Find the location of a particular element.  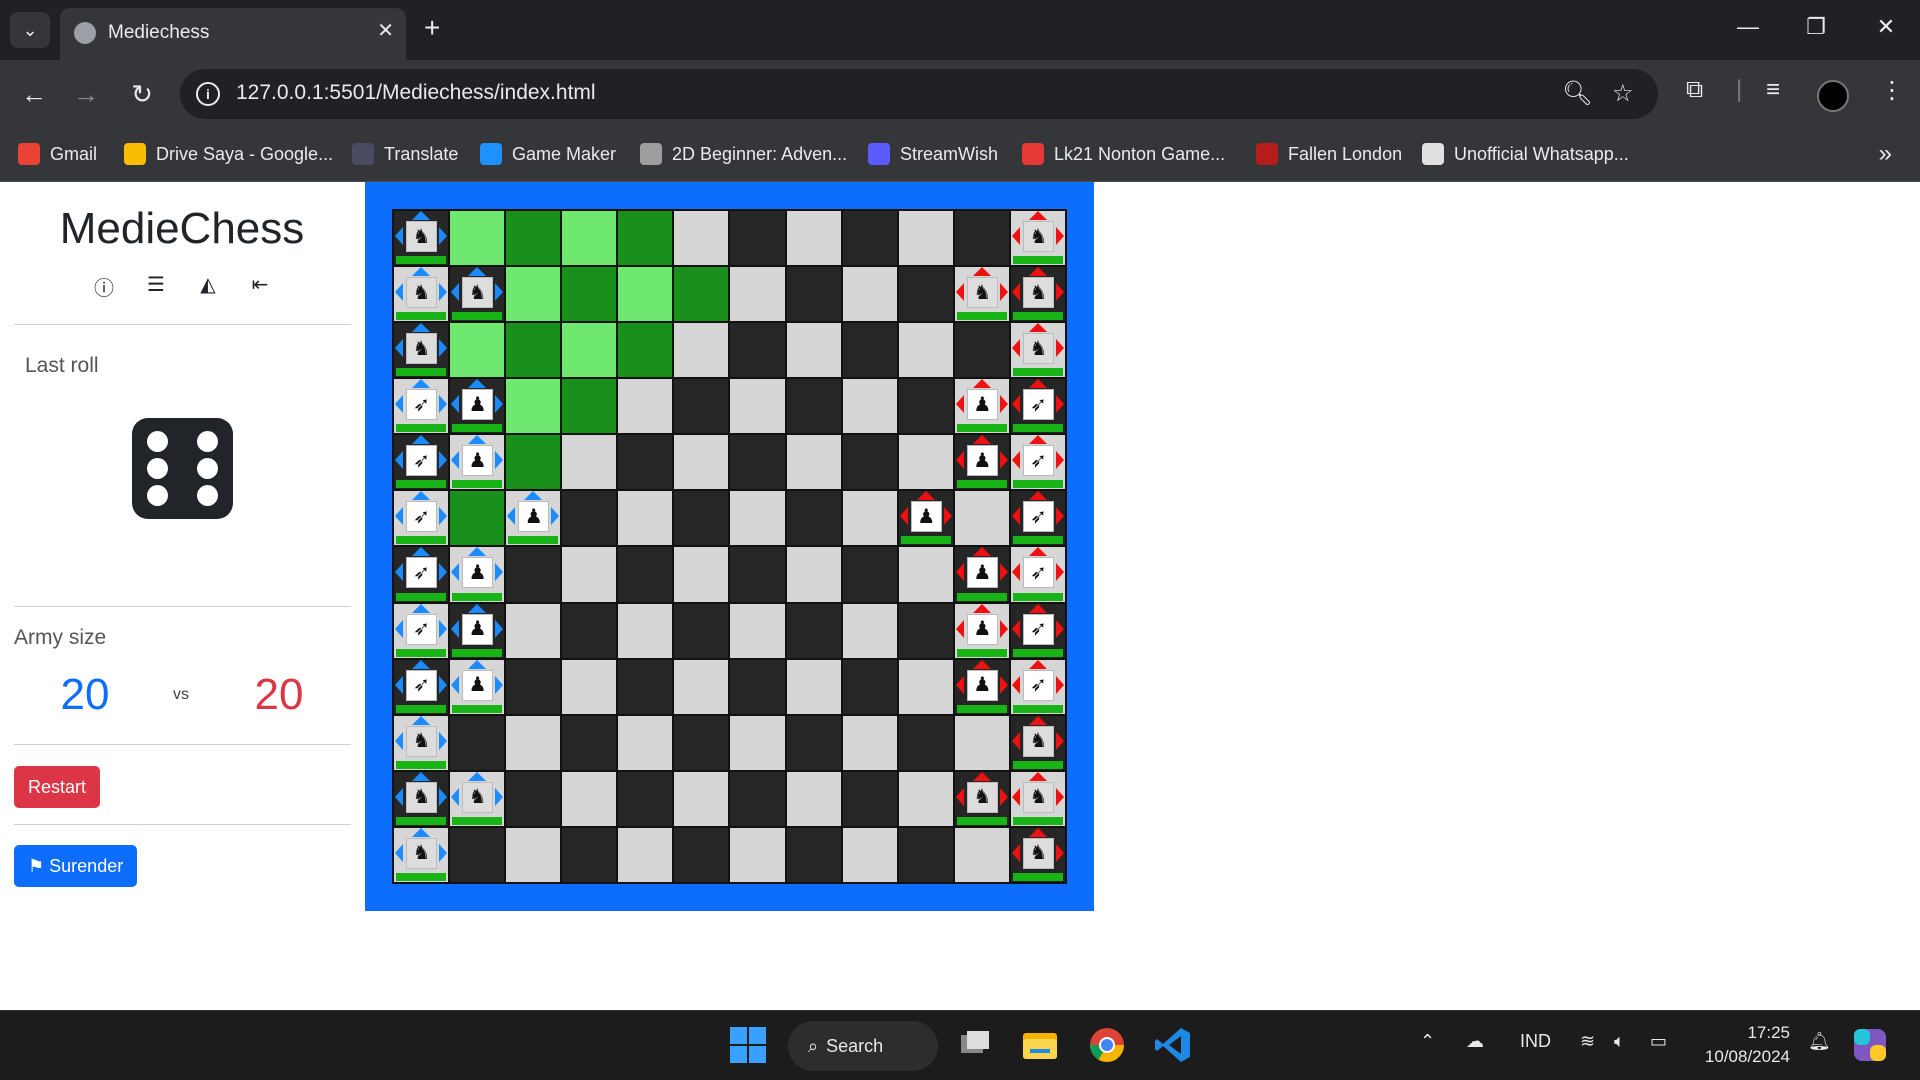

wifi-icon: ≋ is located at coordinates (1587, 1041).